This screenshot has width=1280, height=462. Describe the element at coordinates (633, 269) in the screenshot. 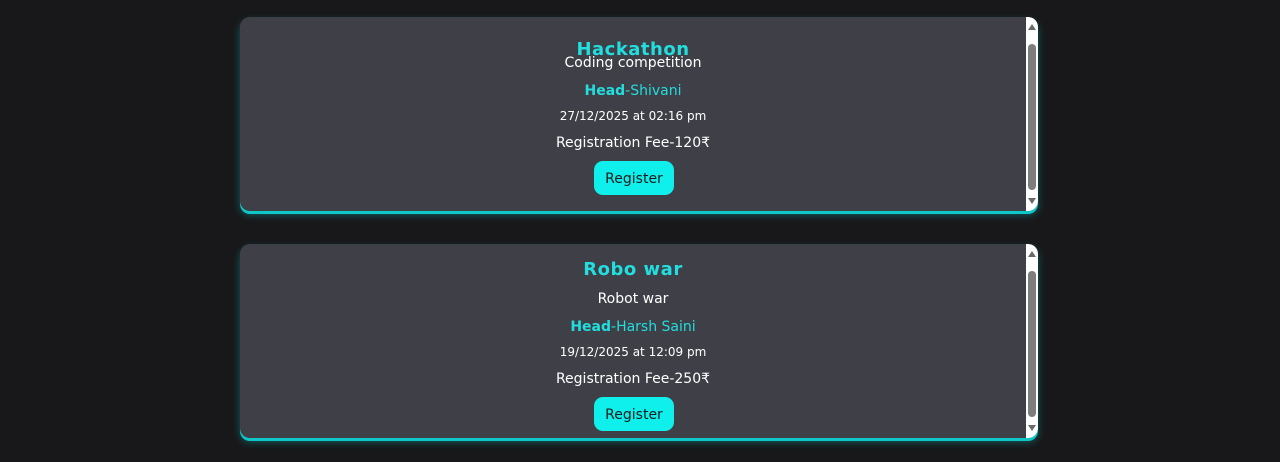

I see `event-title: Robo war` at that location.